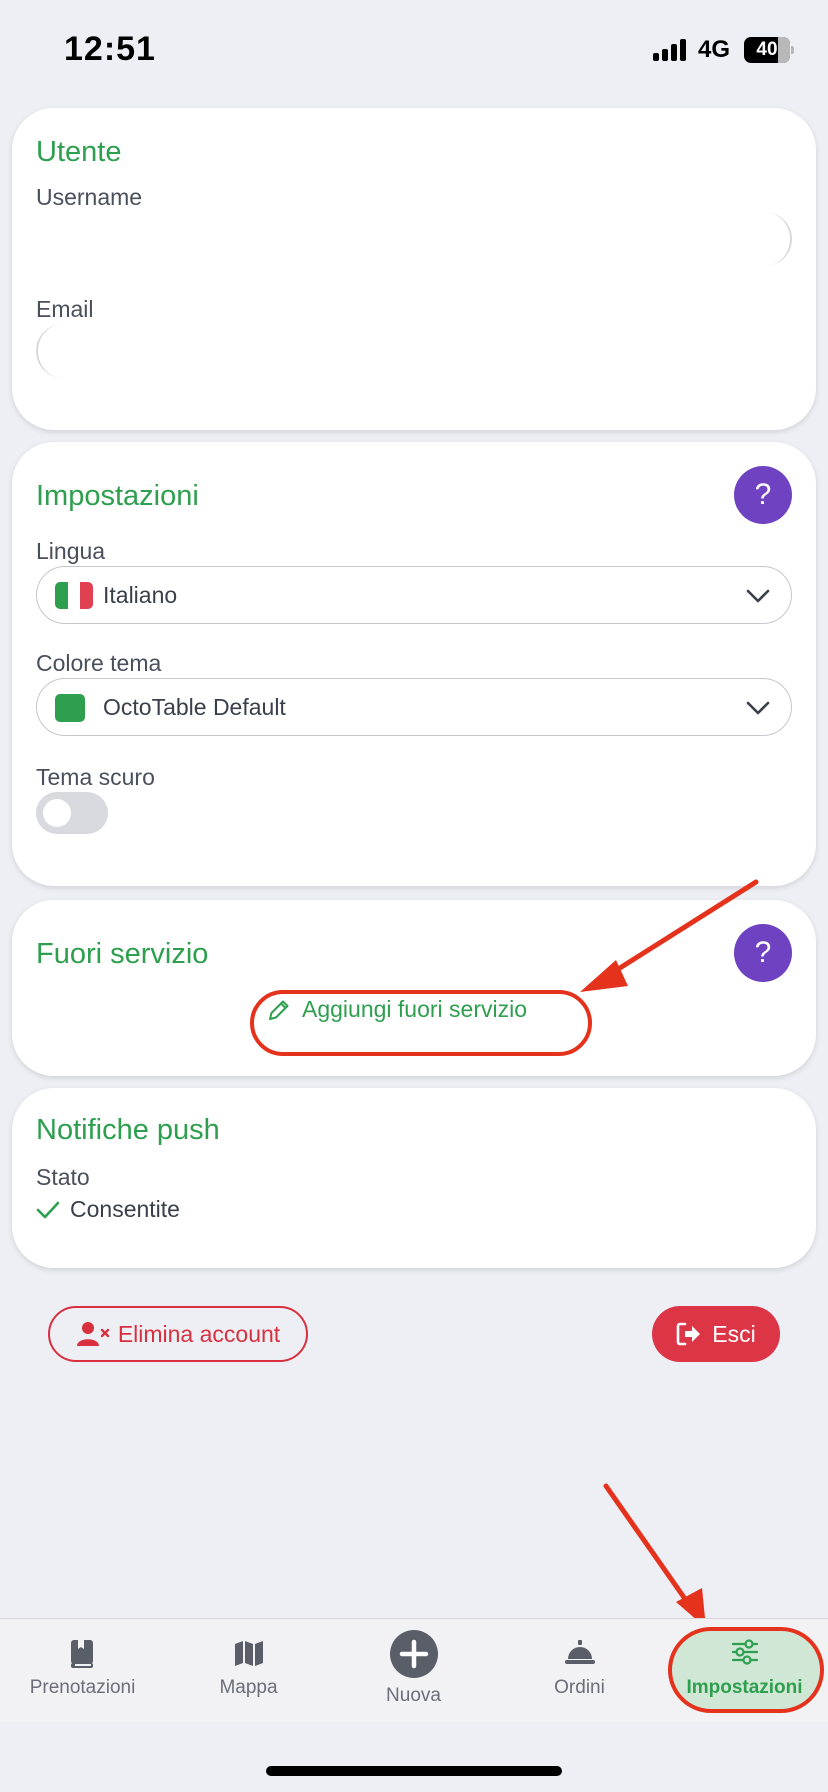  I want to click on tab-impostazioni: Impostazioni, so click(744, 1671).